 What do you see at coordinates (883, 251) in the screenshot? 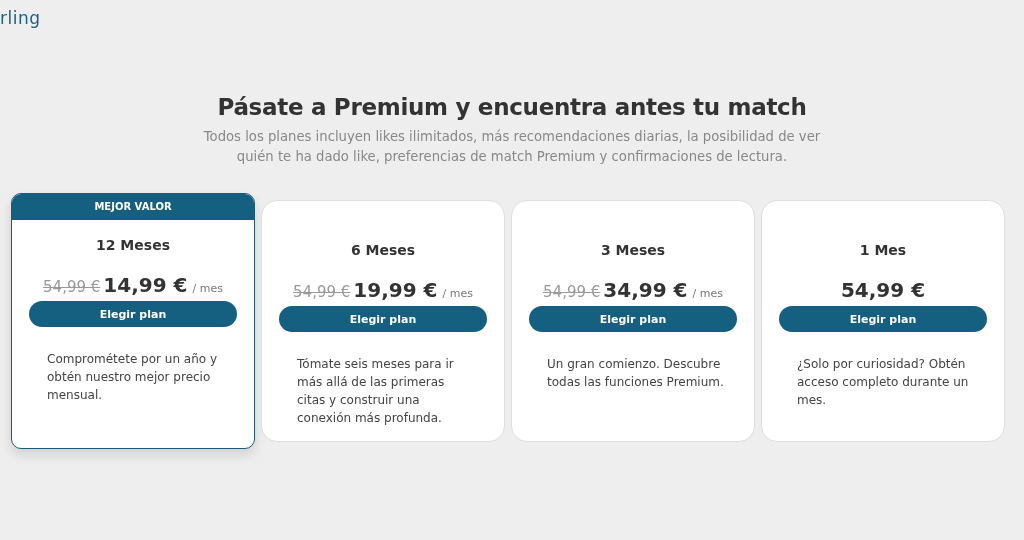
I see `plan-title: 1 Mes` at bounding box center [883, 251].